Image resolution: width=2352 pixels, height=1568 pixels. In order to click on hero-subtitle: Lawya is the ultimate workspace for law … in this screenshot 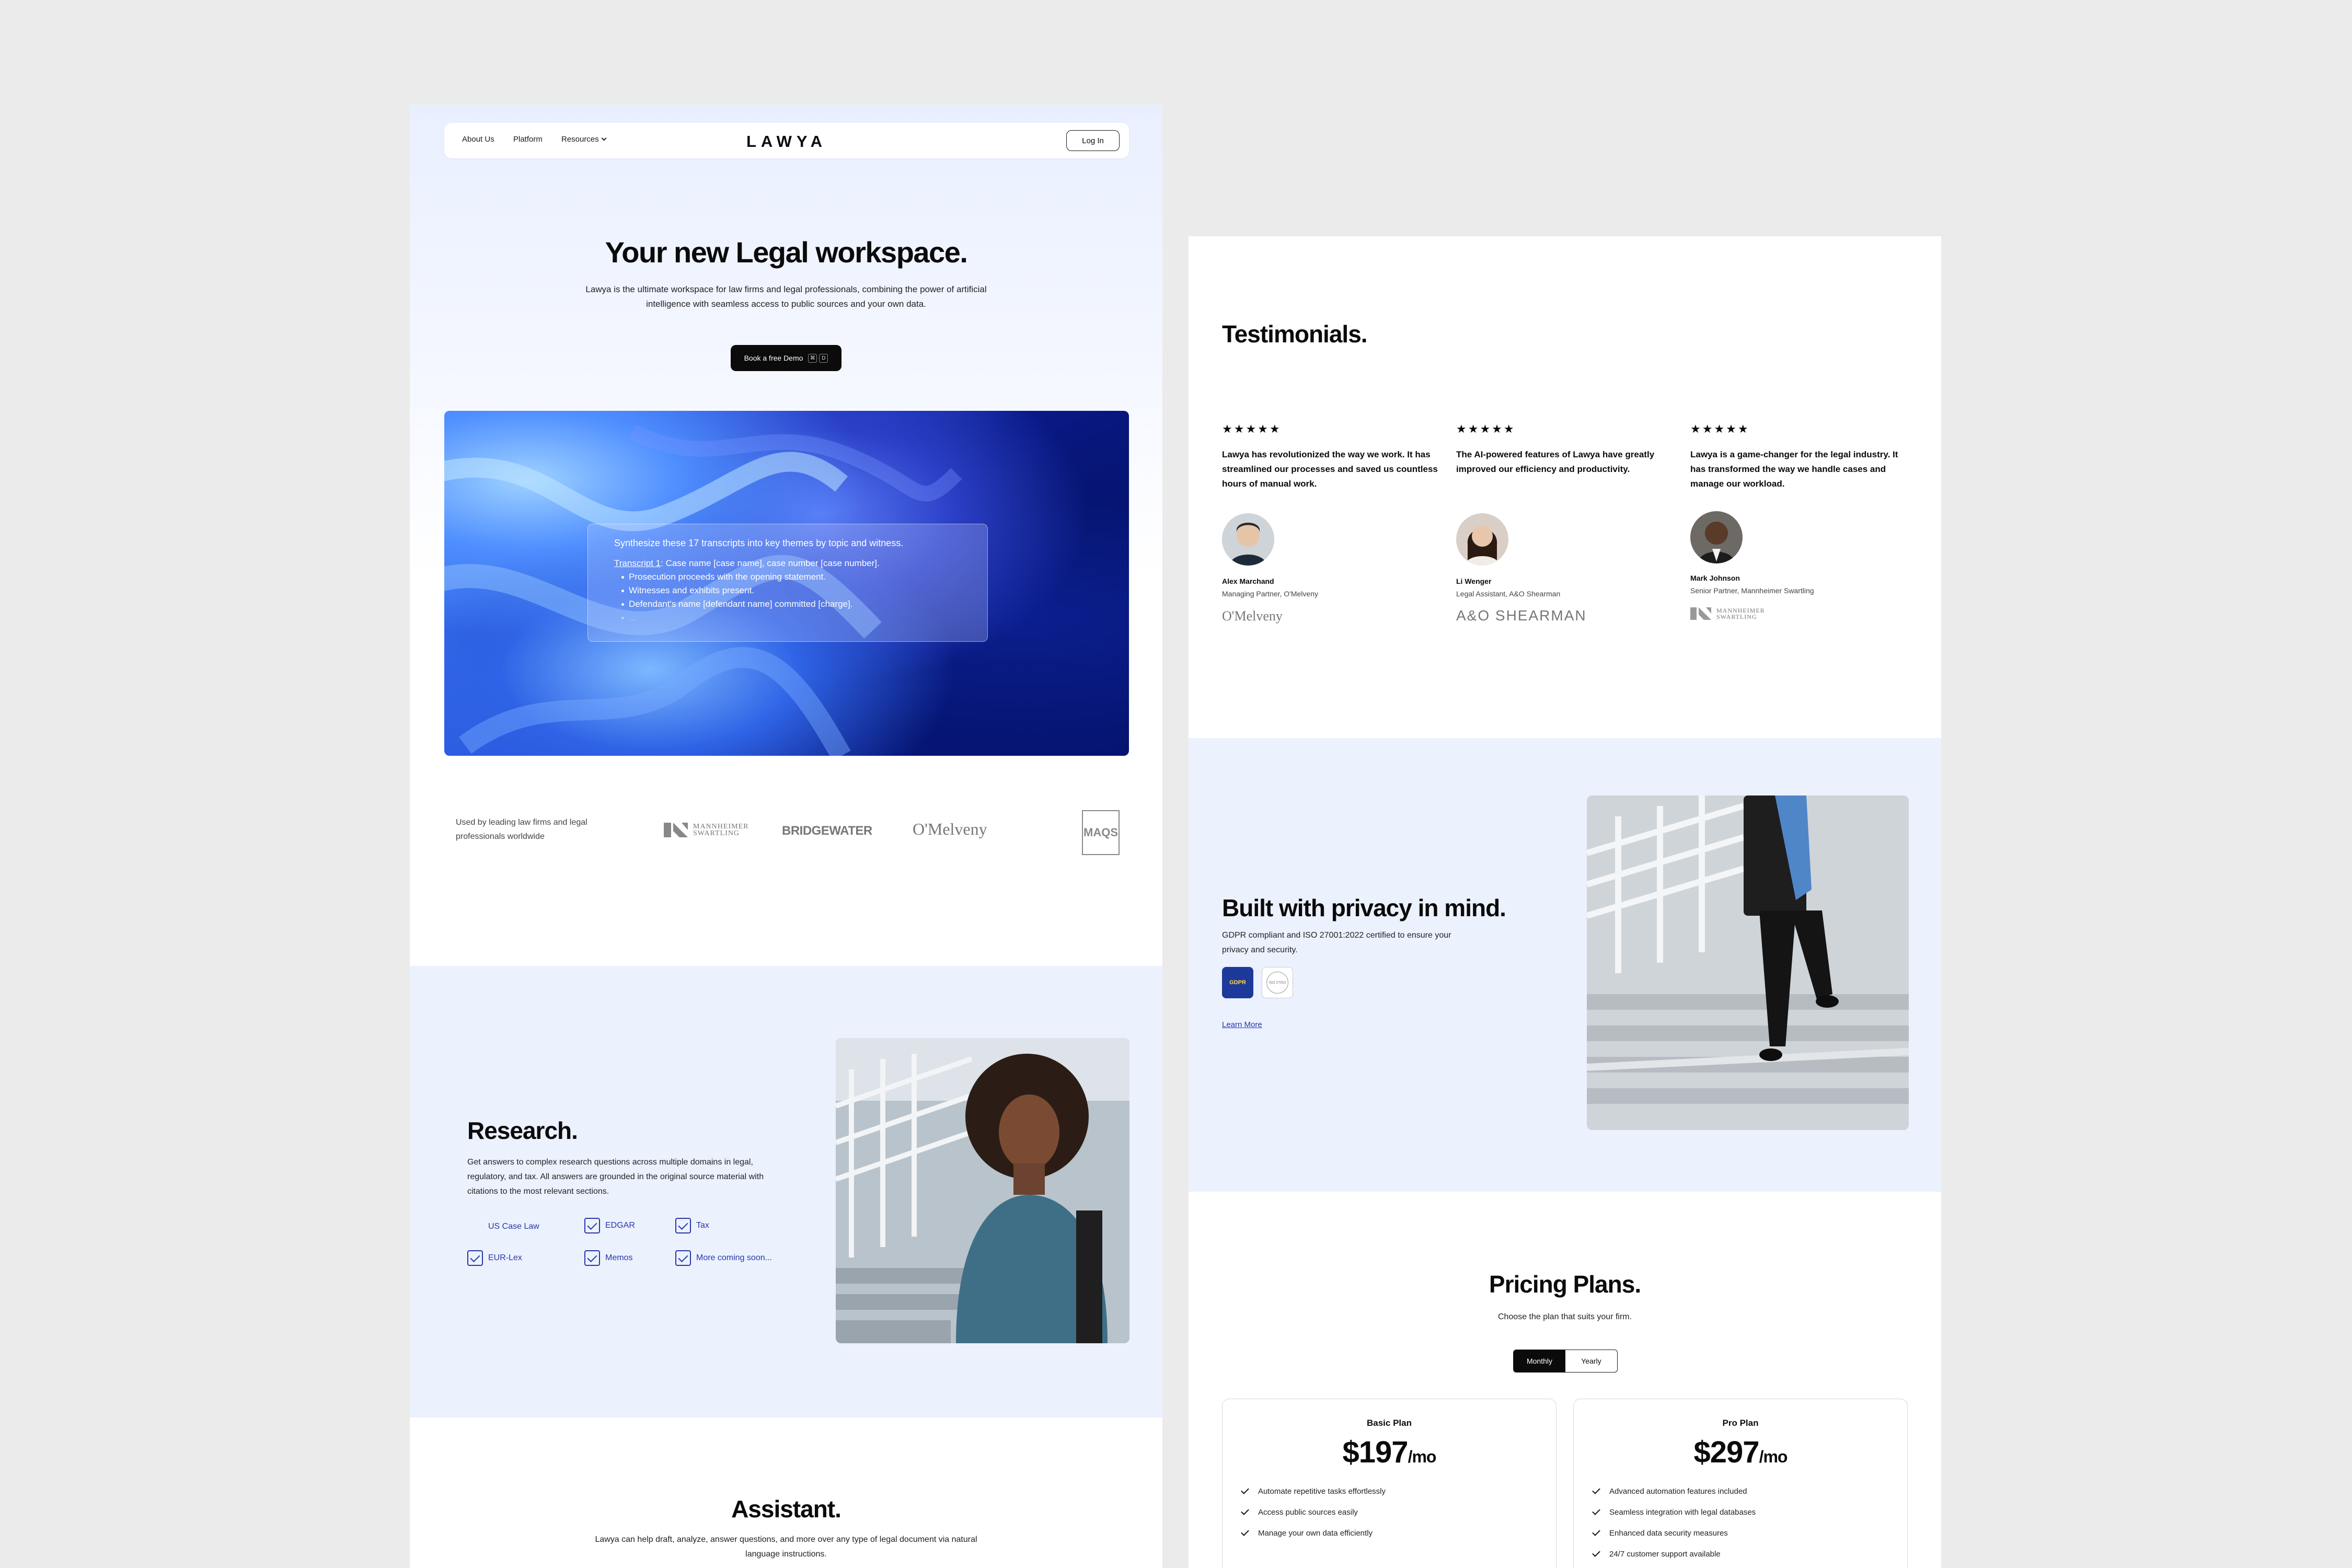, I will do `click(786, 296)`.